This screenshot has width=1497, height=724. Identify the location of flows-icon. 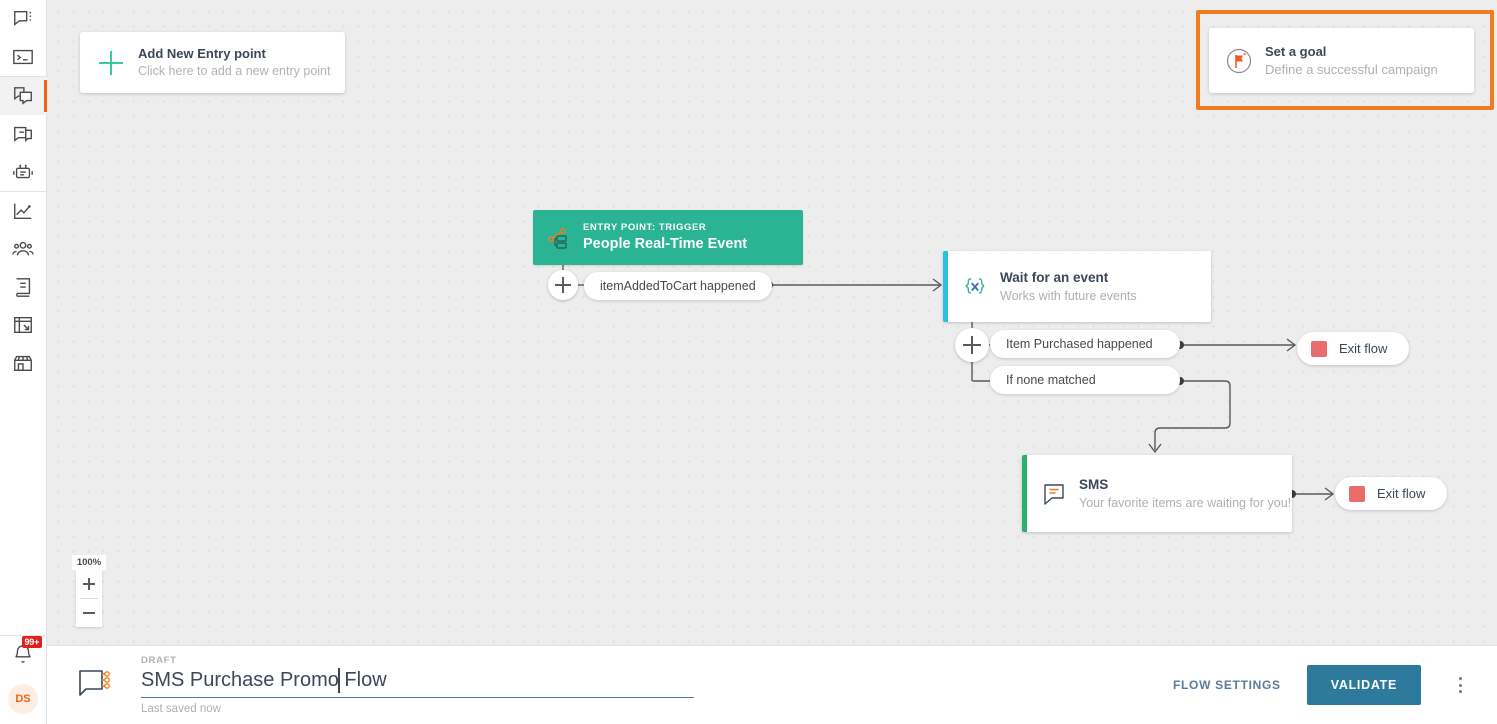
(23, 96).